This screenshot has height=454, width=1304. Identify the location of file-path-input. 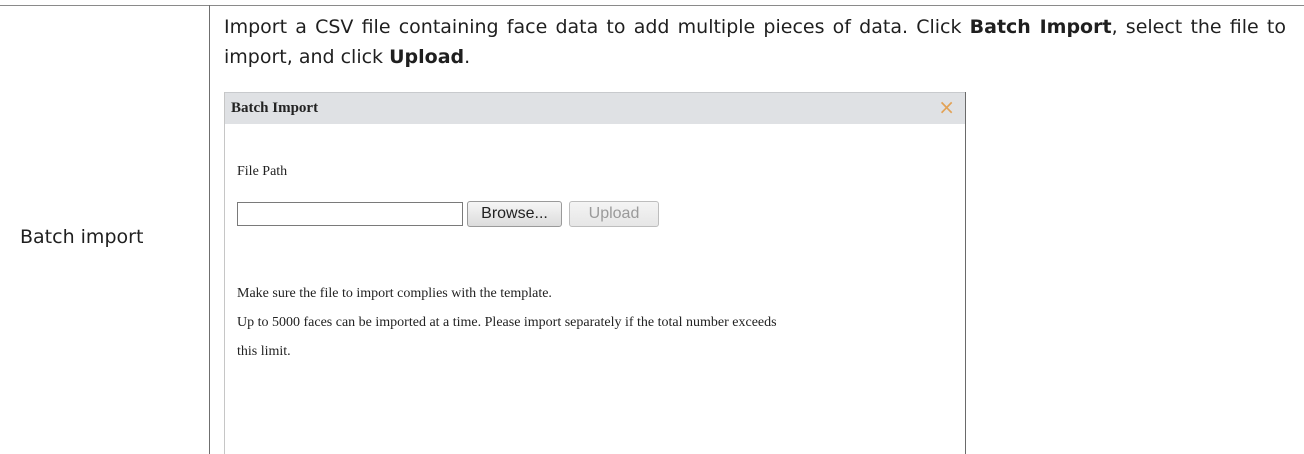
(350, 214).